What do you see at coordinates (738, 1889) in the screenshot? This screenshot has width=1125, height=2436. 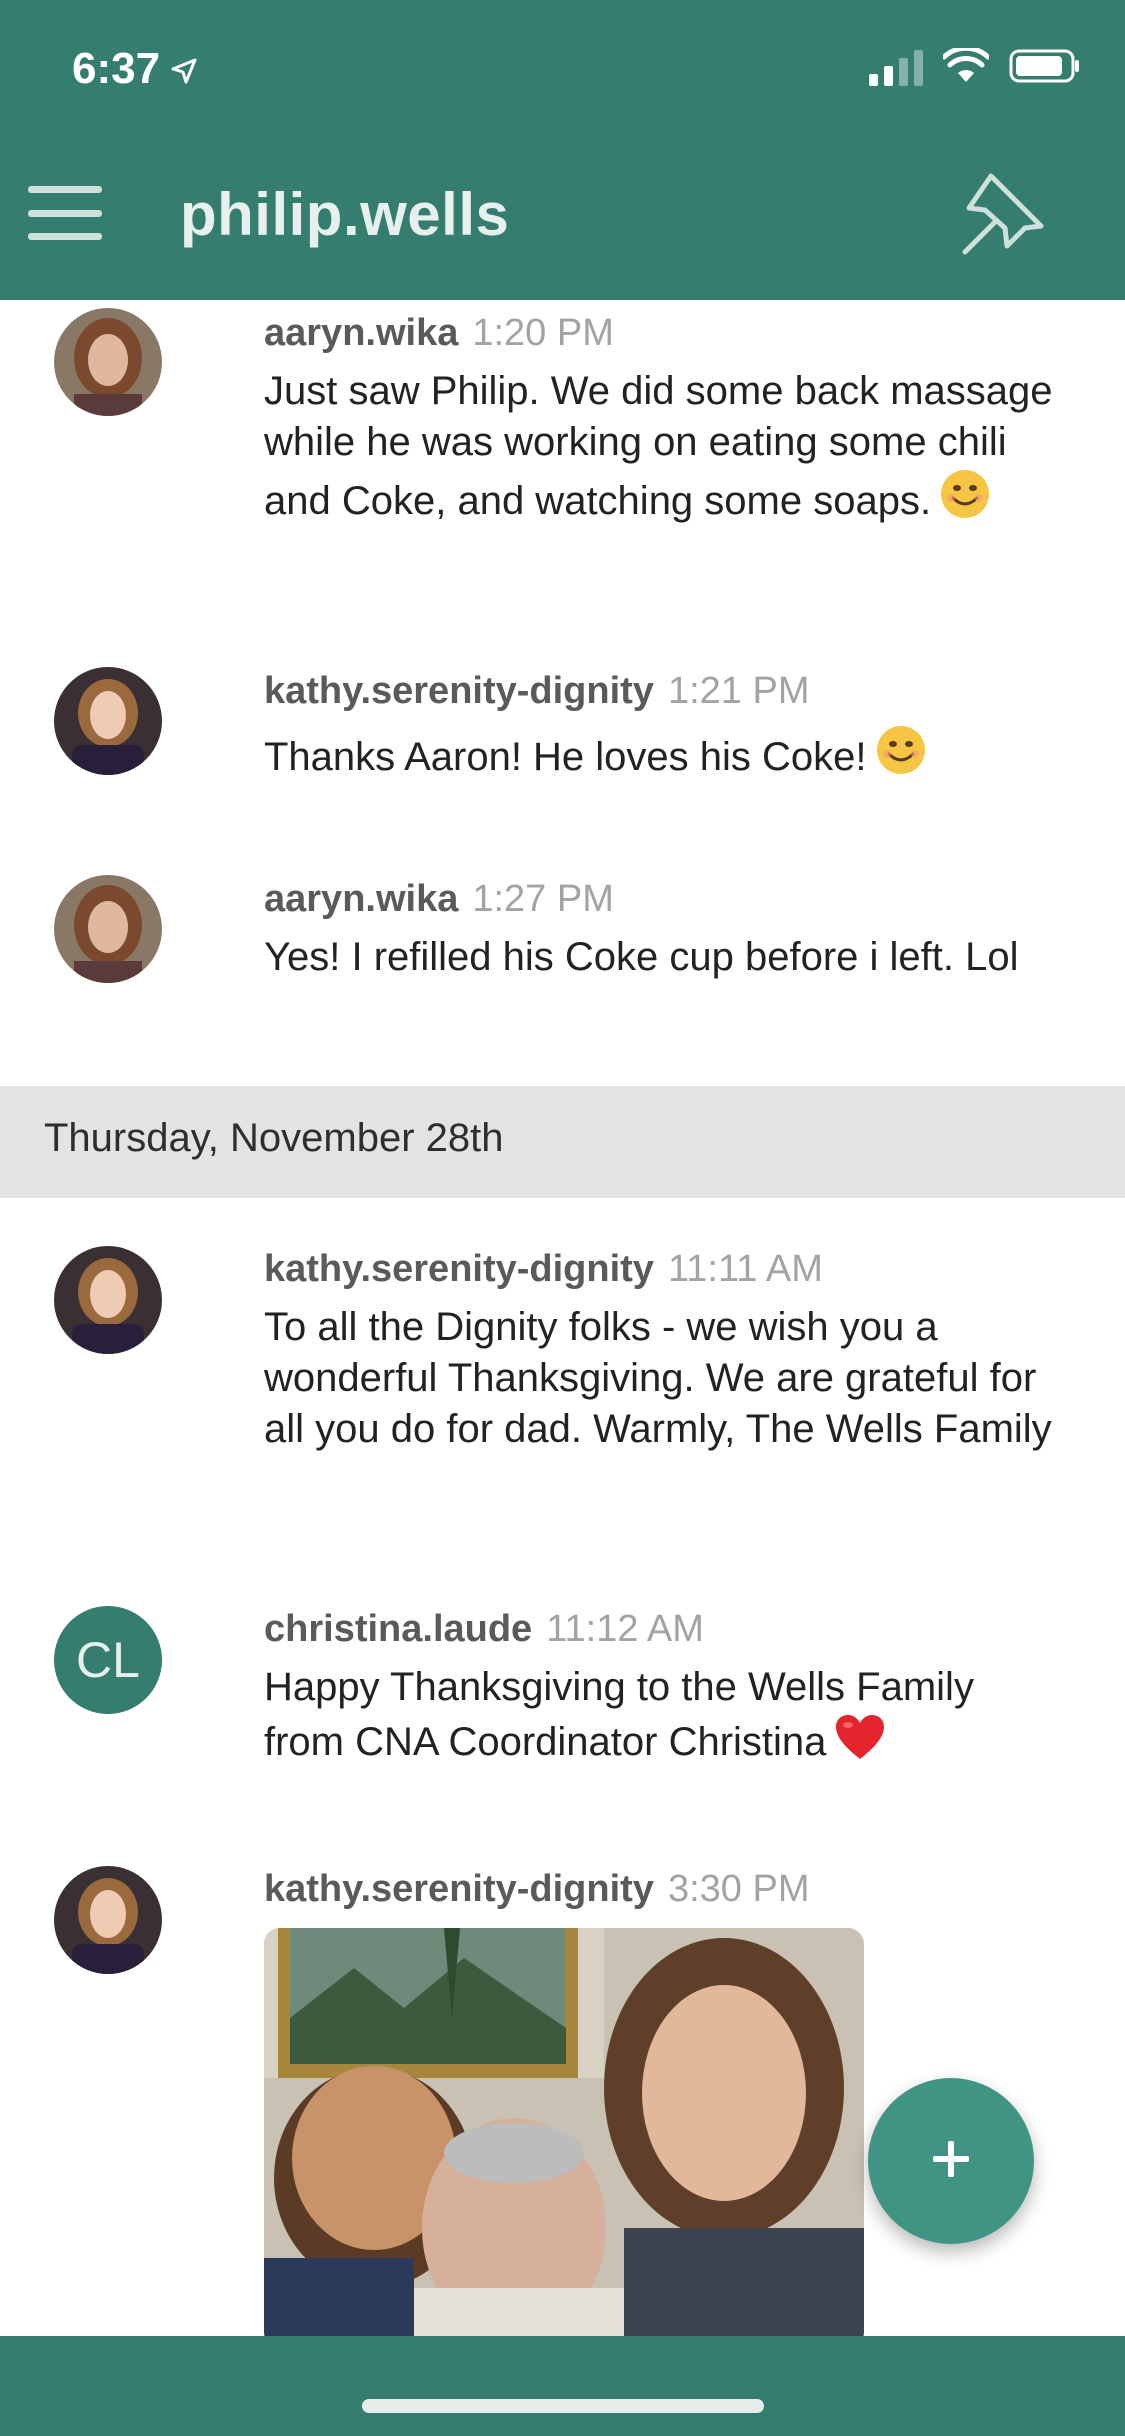 I see `message-time: 3:30 PM` at bounding box center [738, 1889].